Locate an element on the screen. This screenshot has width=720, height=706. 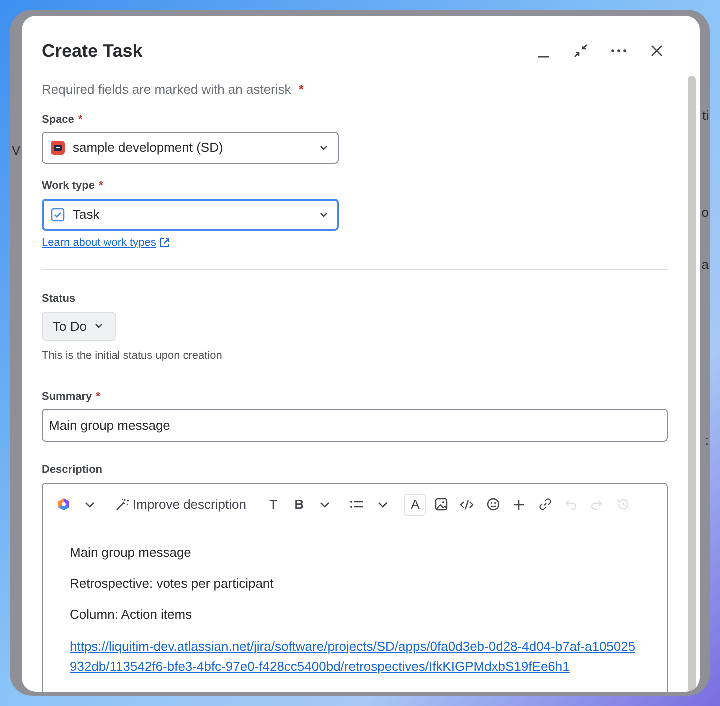
work-type-select: Task is located at coordinates (190, 214).